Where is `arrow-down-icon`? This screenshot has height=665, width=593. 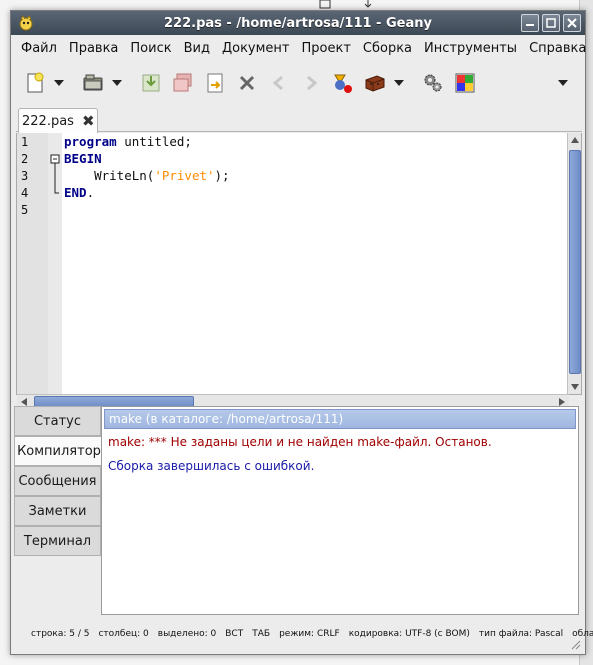
arrow-down-icon is located at coordinates (575, 387).